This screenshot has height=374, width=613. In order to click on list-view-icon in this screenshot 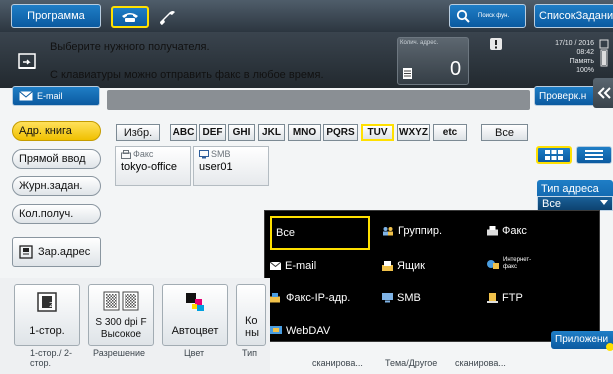, I will do `click(594, 155)`.